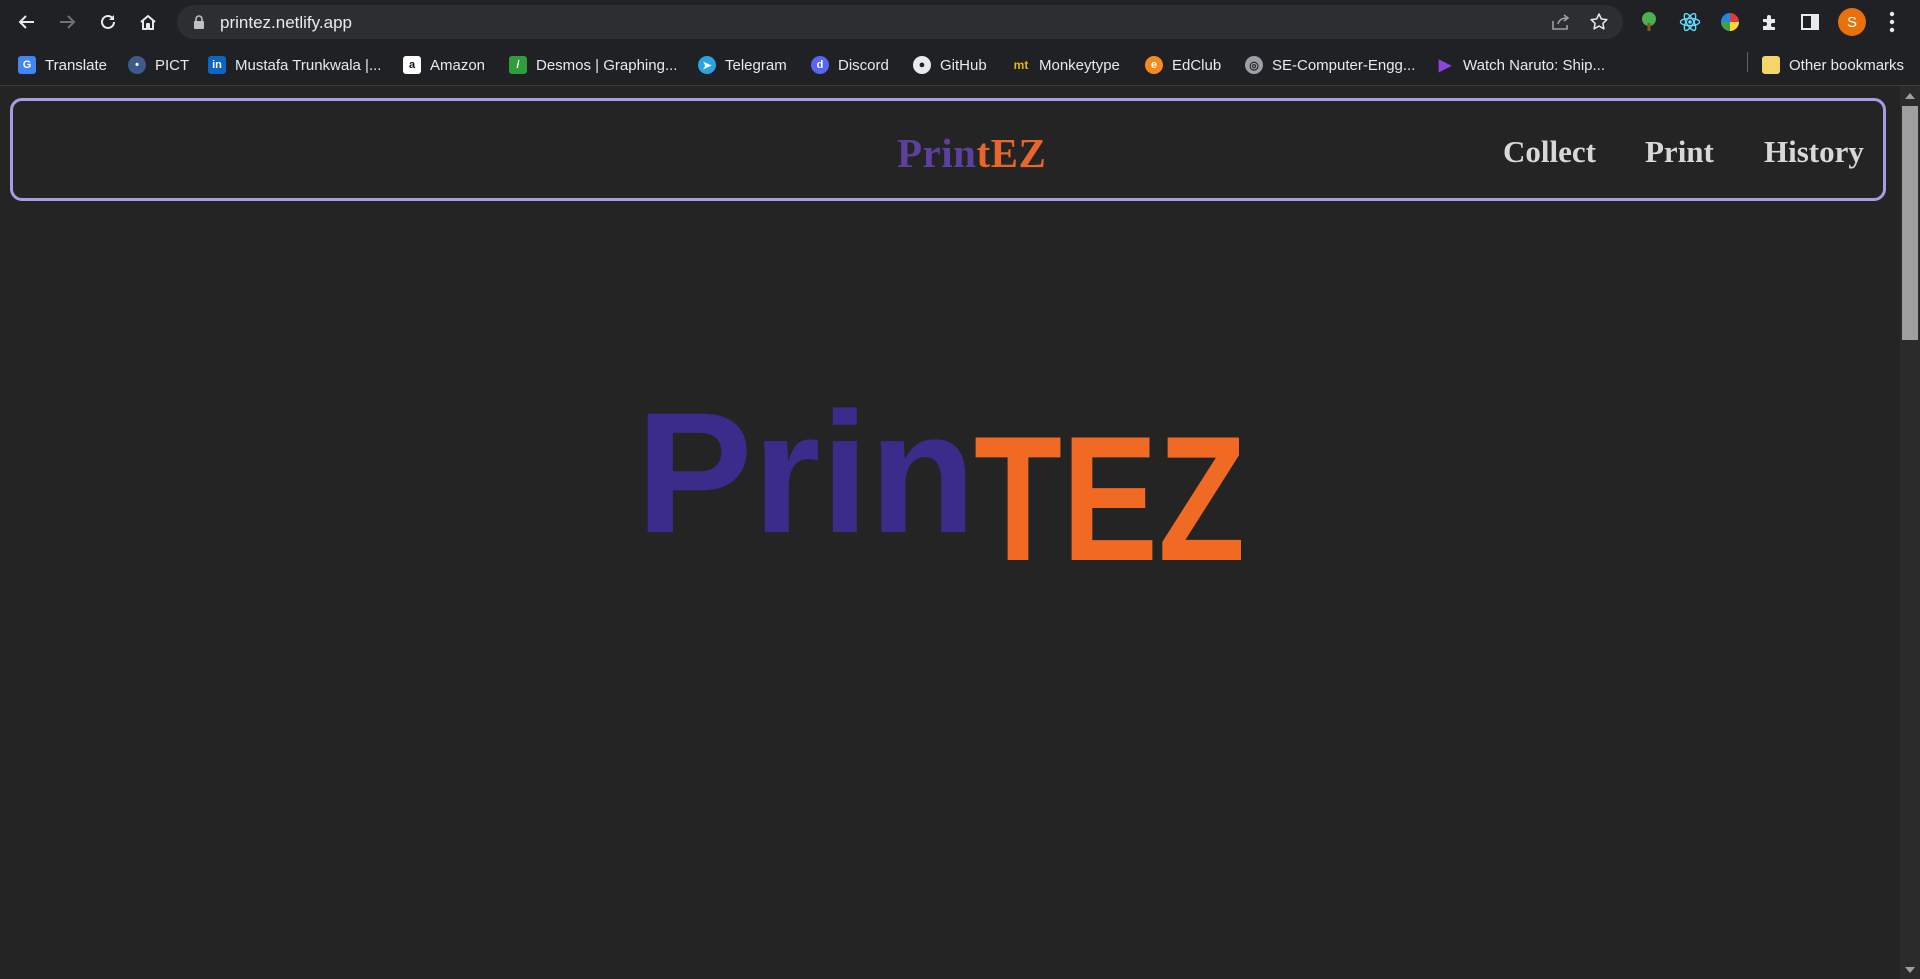 Image resolution: width=1920 pixels, height=979 pixels. I want to click on home-icon, so click(148, 22).